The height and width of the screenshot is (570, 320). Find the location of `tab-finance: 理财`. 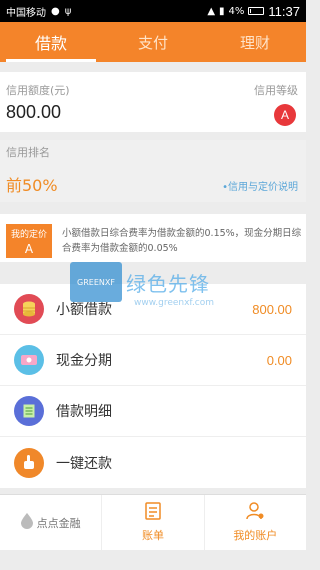

tab-finance: 理财 is located at coordinates (255, 42).